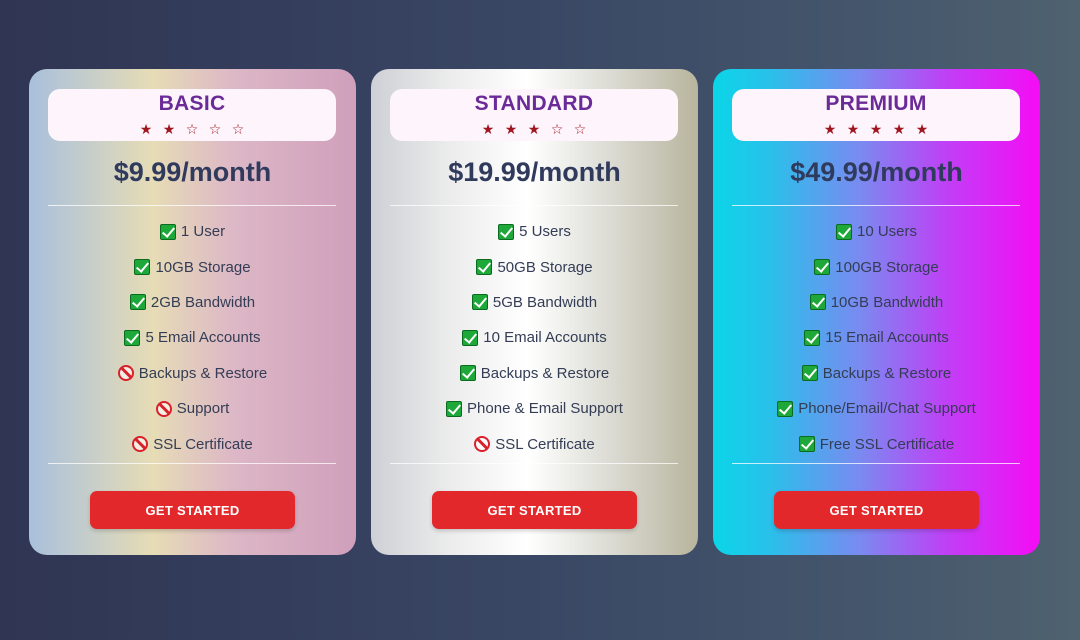 The height and width of the screenshot is (640, 1080). I want to click on feature-item: 100GB Storage, so click(876, 266).